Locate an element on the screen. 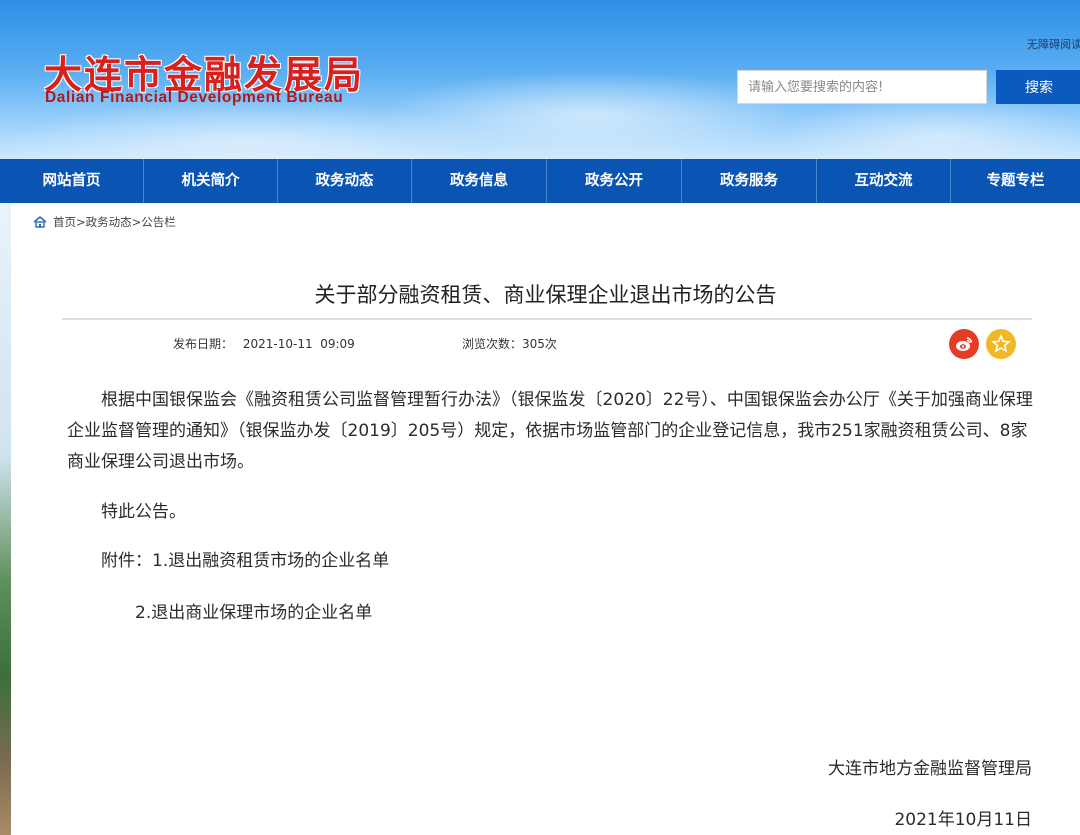 This screenshot has width=1080, height=835. favorite-button is located at coordinates (1001, 344).